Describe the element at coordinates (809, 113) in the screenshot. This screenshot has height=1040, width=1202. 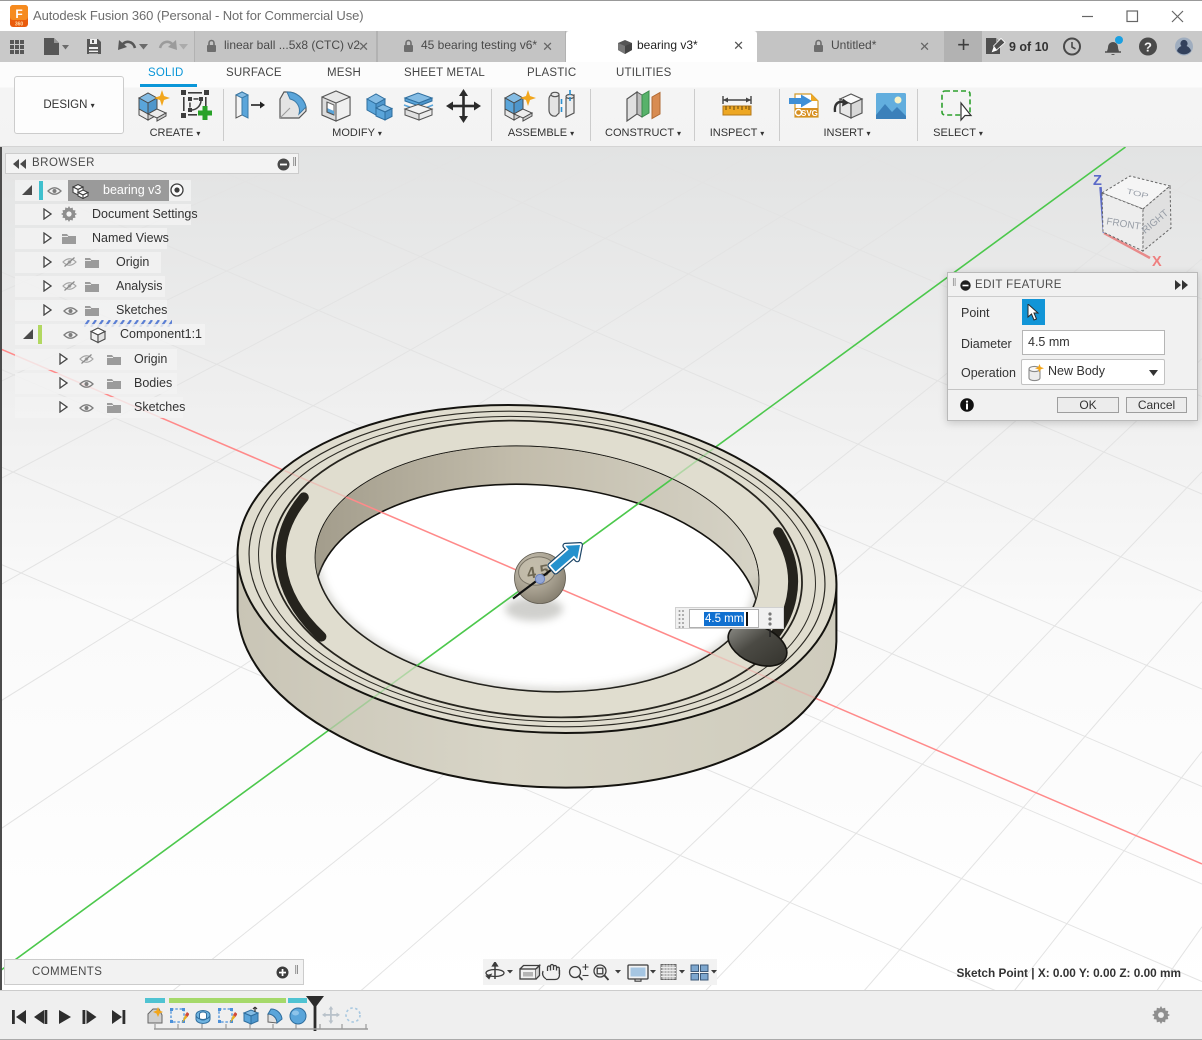
I see `svg-text: SVG` at that location.